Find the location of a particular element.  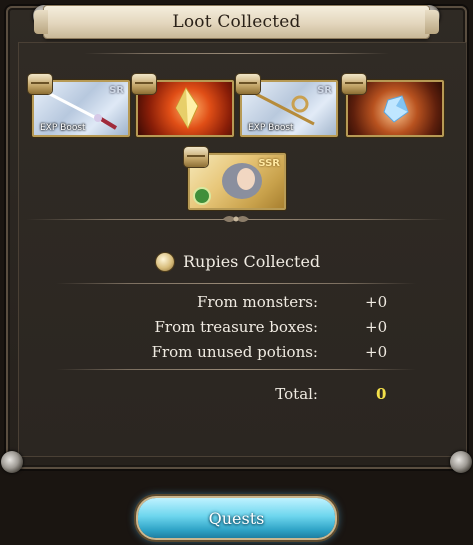

loot-item-fire-quartz is located at coordinates (183, 105).